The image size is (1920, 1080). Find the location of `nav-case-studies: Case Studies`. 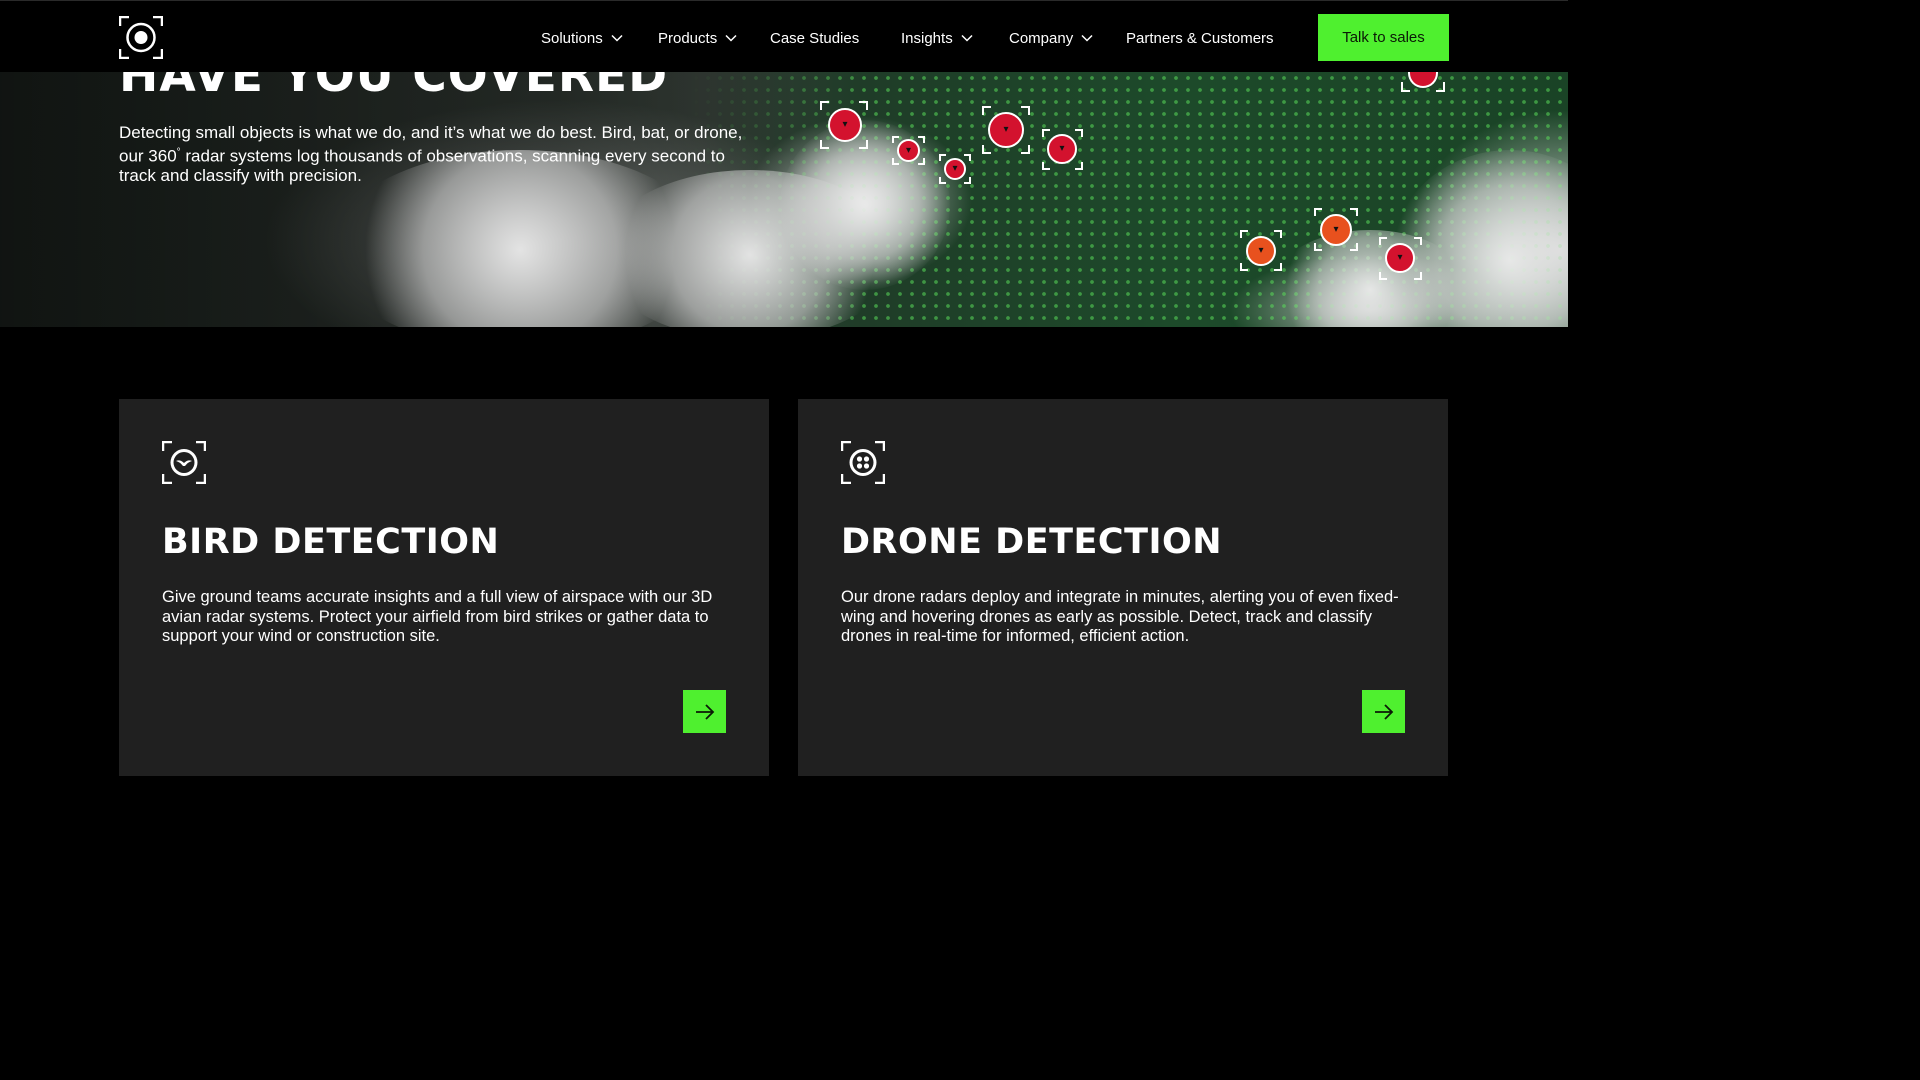

nav-case-studies: Case Studies is located at coordinates (814, 38).